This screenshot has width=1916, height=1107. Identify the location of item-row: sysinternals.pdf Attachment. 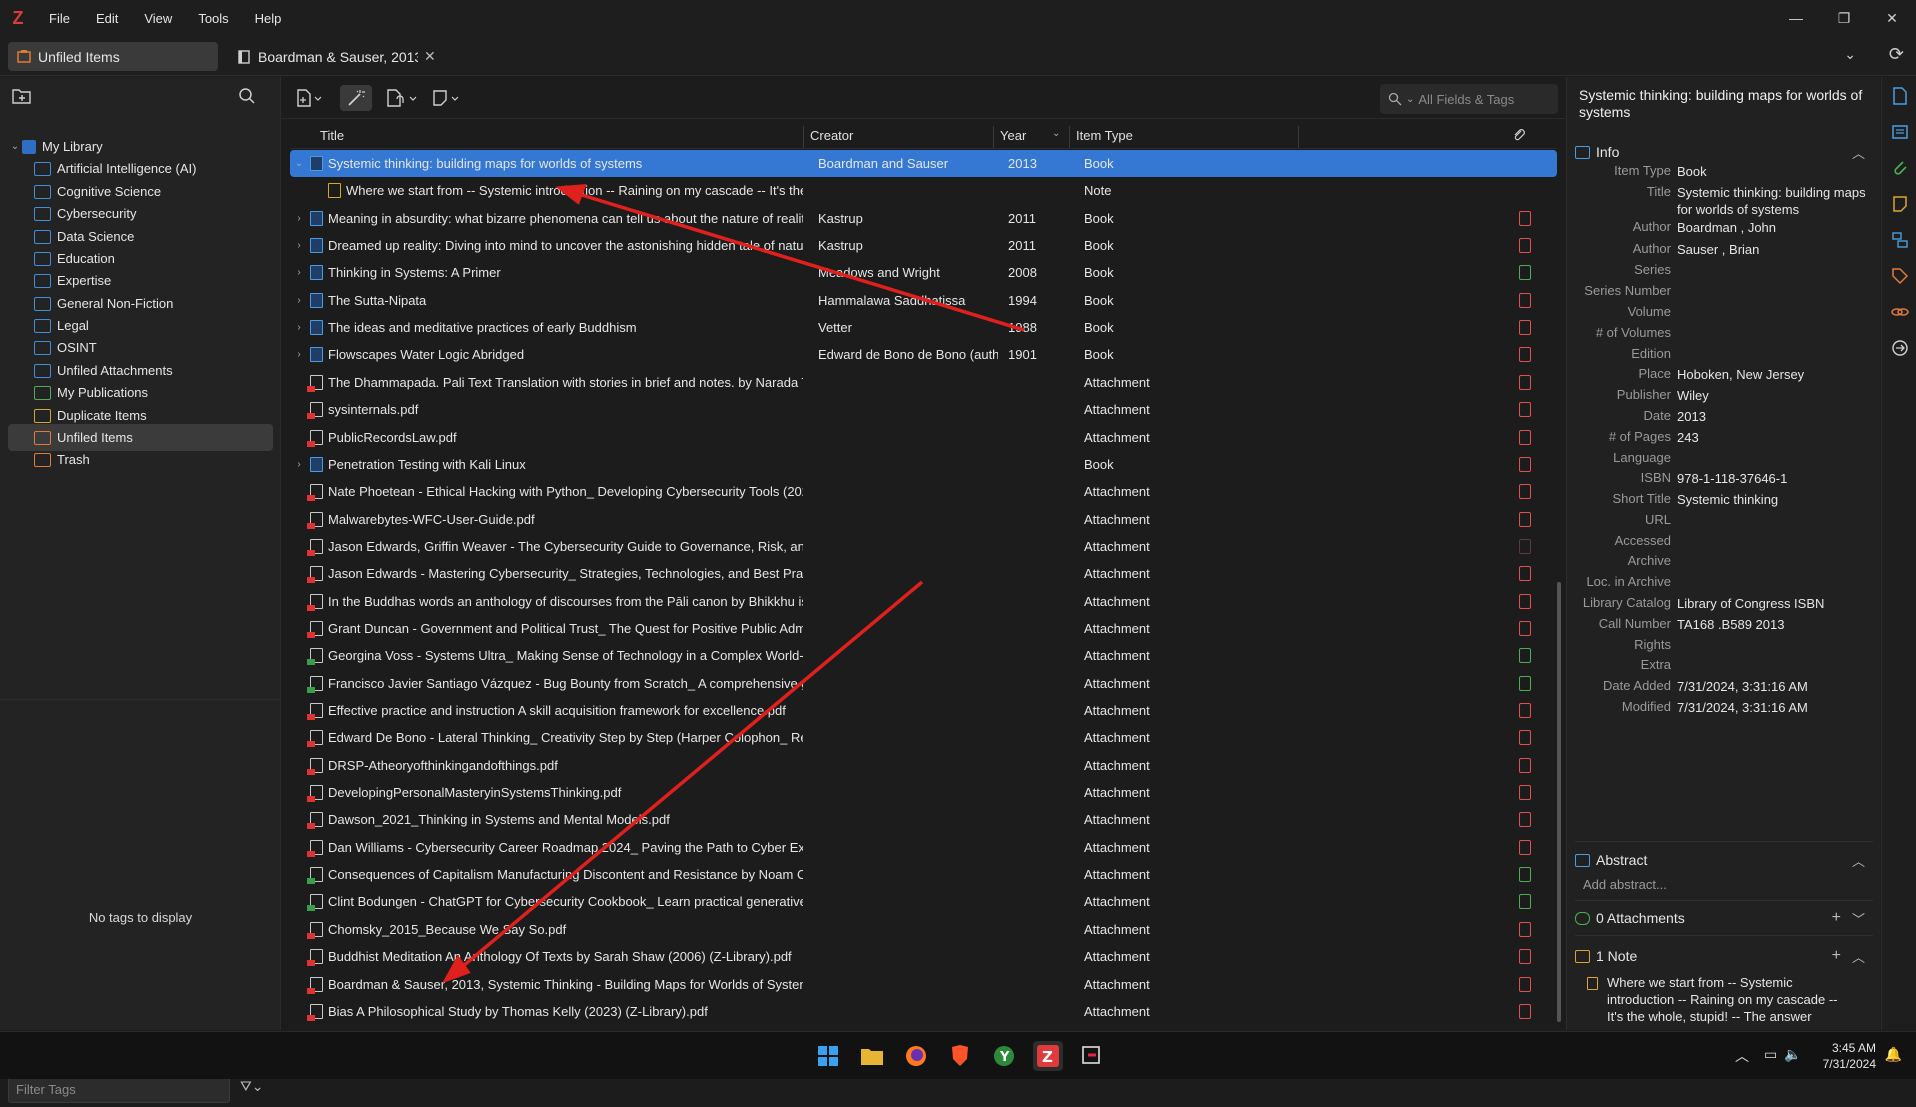
(923, 409).